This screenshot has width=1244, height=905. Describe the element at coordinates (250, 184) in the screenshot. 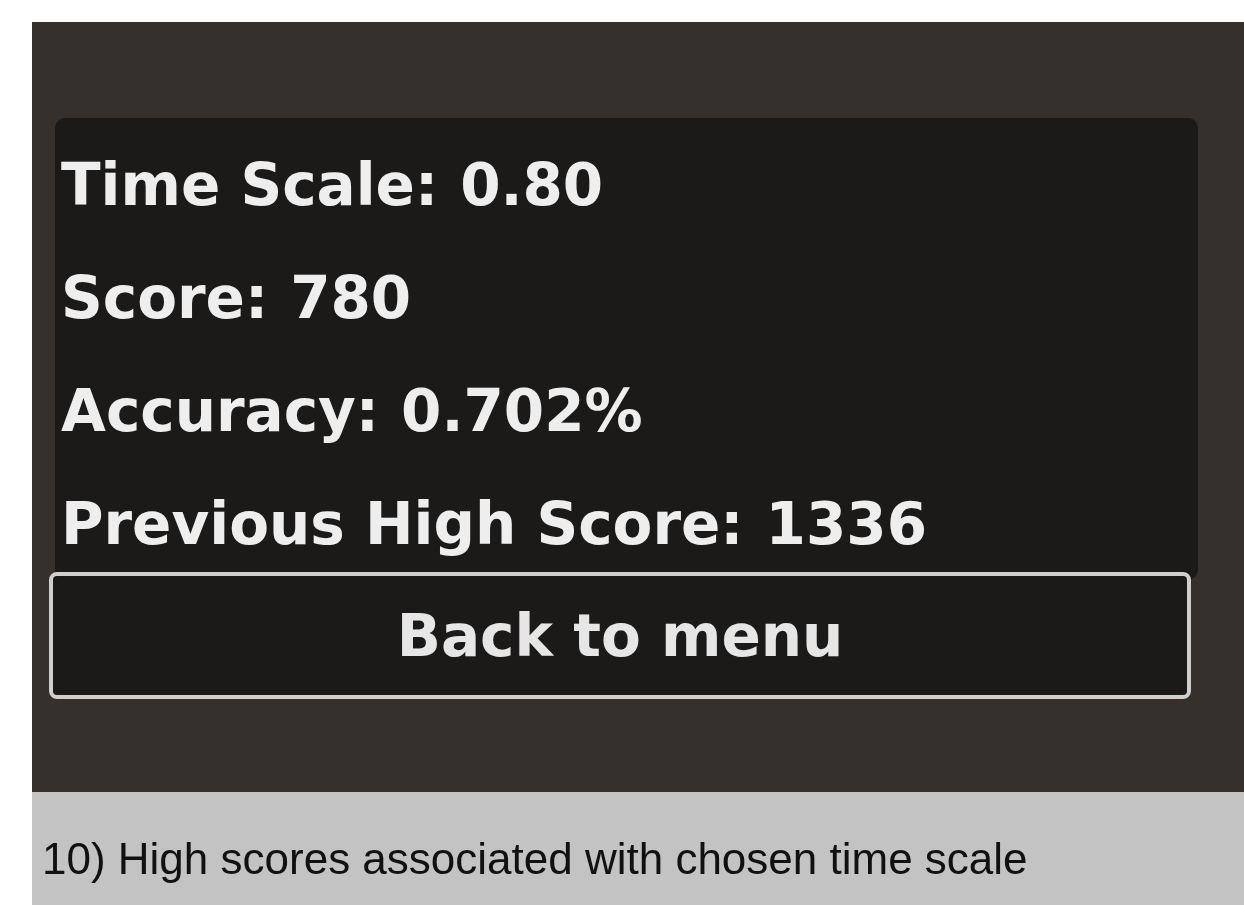

I see `stat-label: Time Scale:` at that location.